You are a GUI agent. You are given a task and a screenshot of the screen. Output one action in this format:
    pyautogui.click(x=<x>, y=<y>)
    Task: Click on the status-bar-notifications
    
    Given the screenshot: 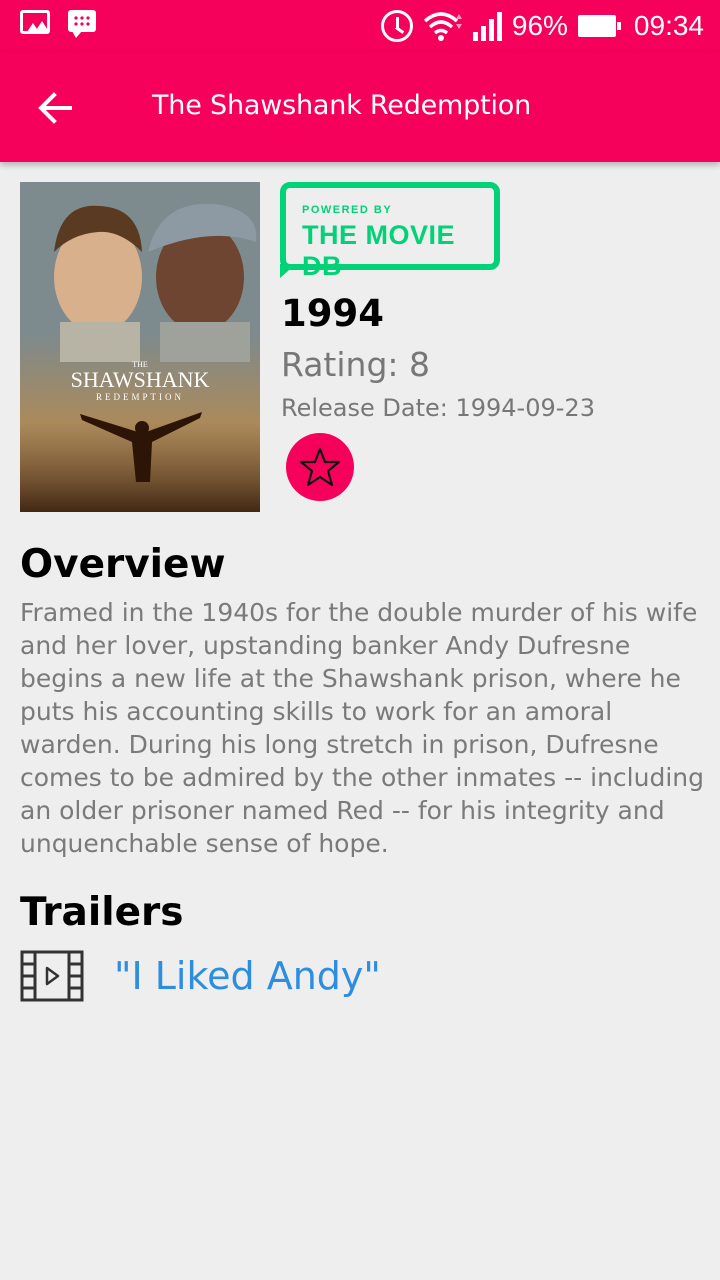 What is the action you would take?
    pyautogui.click(x=58, y=24)
    